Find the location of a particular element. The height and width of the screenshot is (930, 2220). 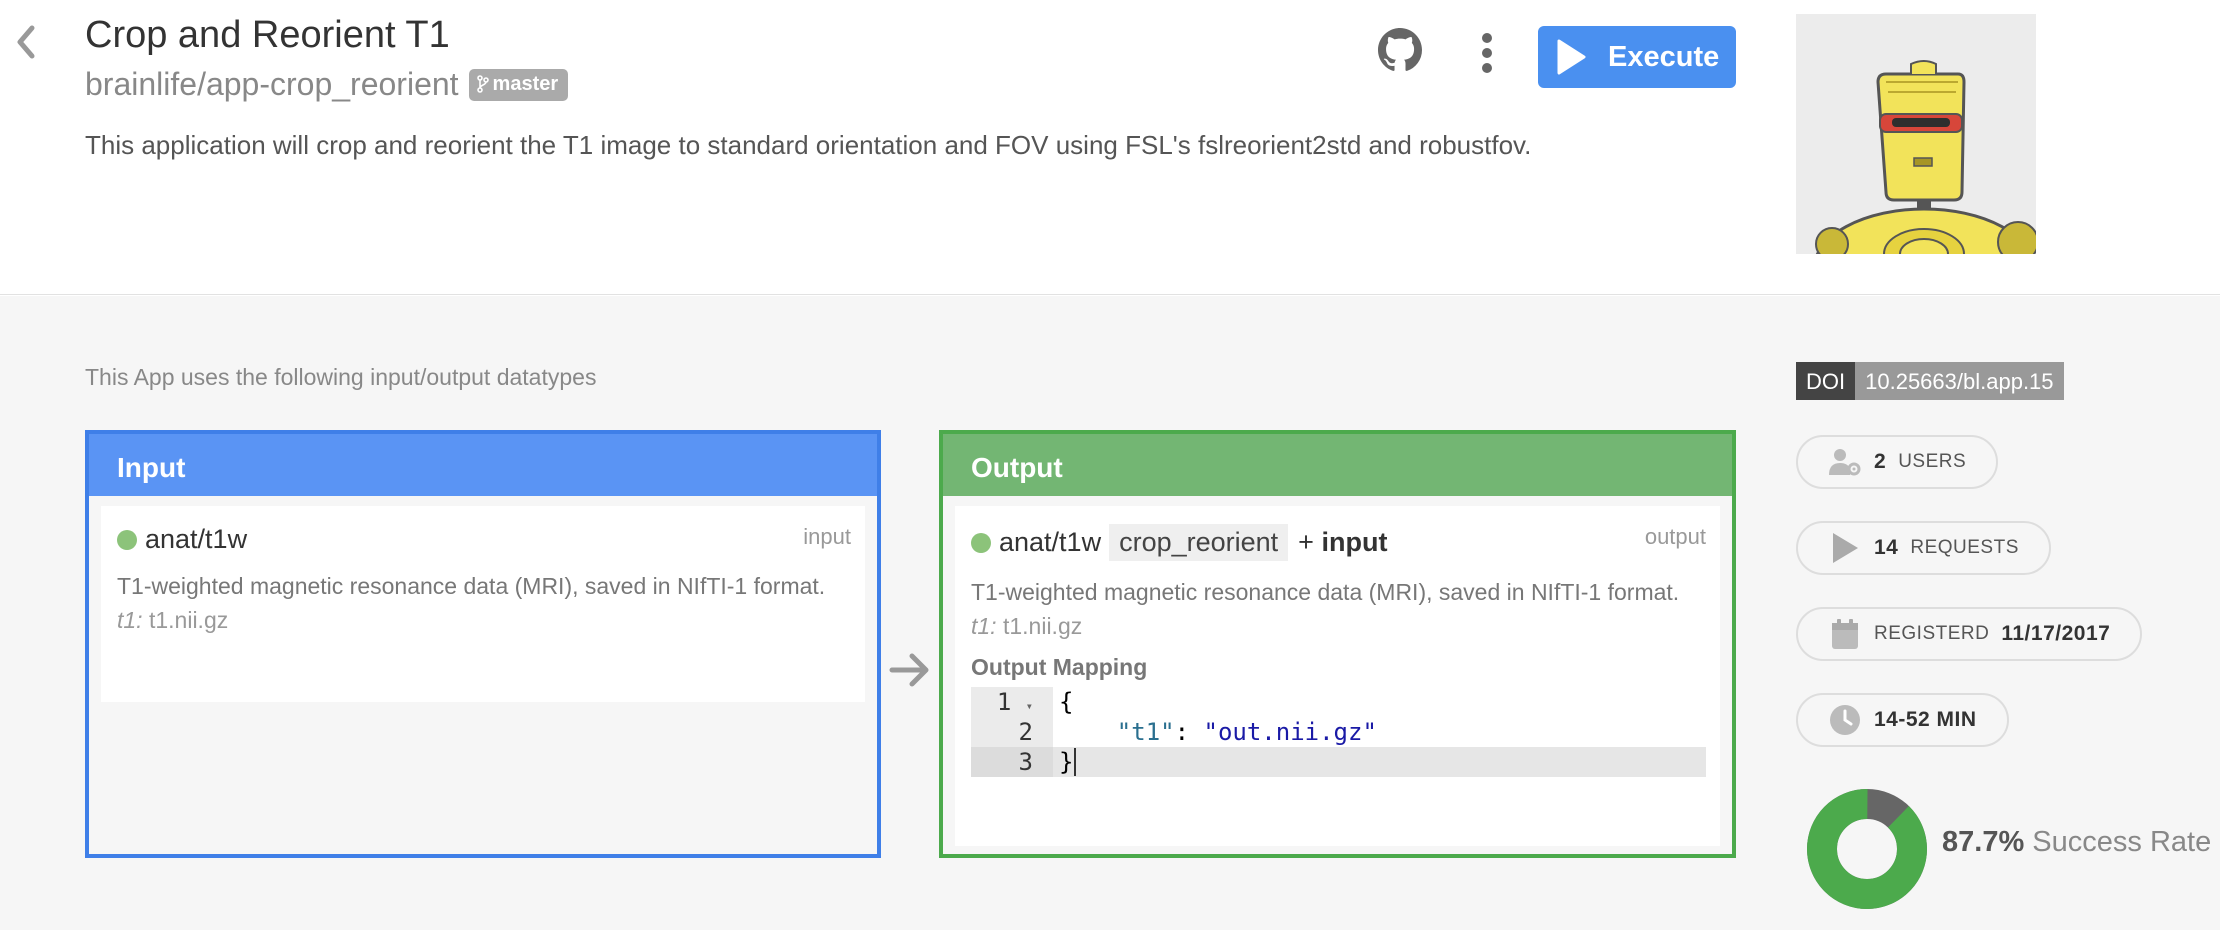

flow-arrow is located at coordinates (910, 670).